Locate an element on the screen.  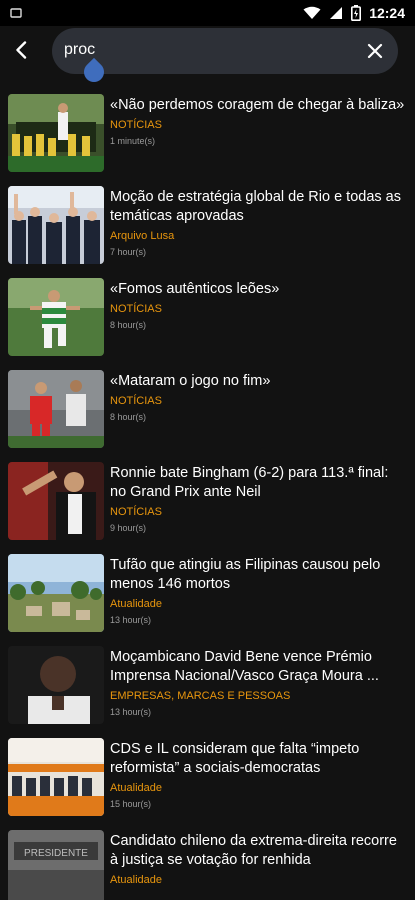
article-thumbnail: PRESIDENTE is located at coordinates (56, 865).